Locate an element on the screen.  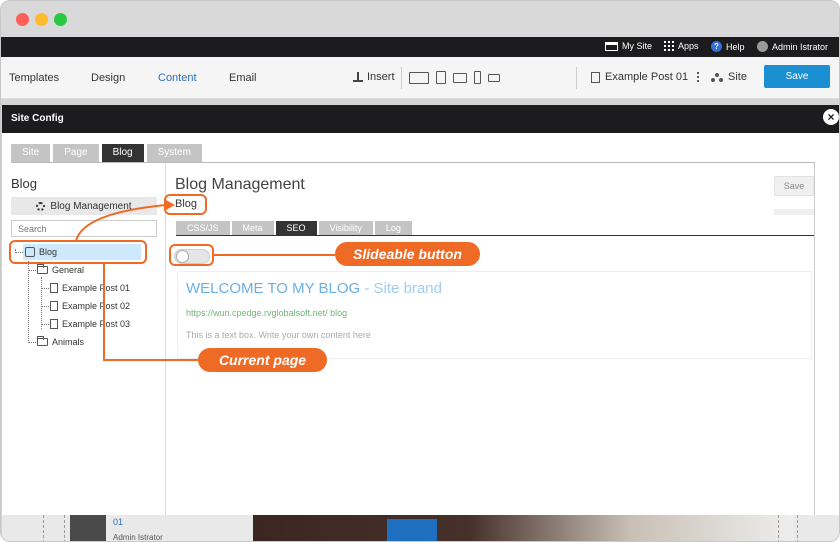
tab-page: Page is located at coordinates (76, 153).